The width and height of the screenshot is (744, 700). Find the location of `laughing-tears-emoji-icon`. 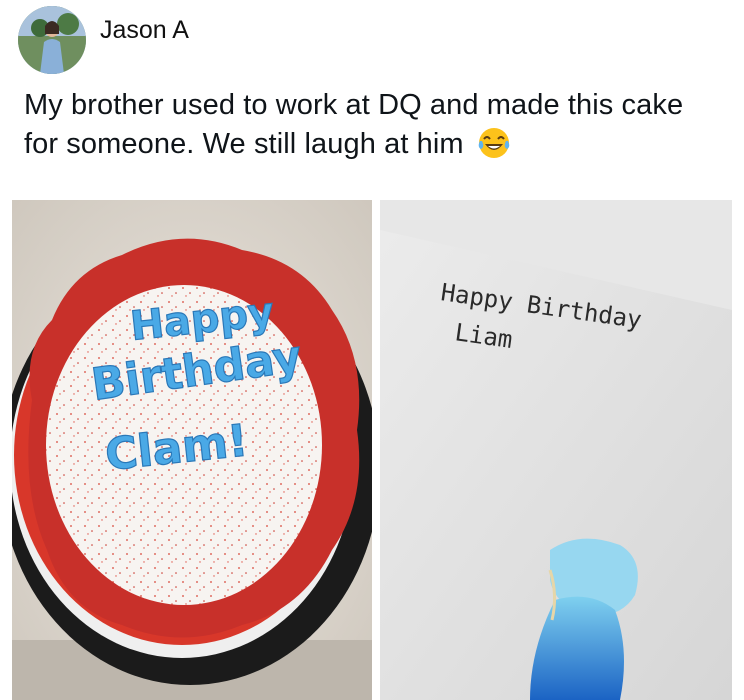

laughing-tears-emoji-icon is located at coordinates (494, 143).